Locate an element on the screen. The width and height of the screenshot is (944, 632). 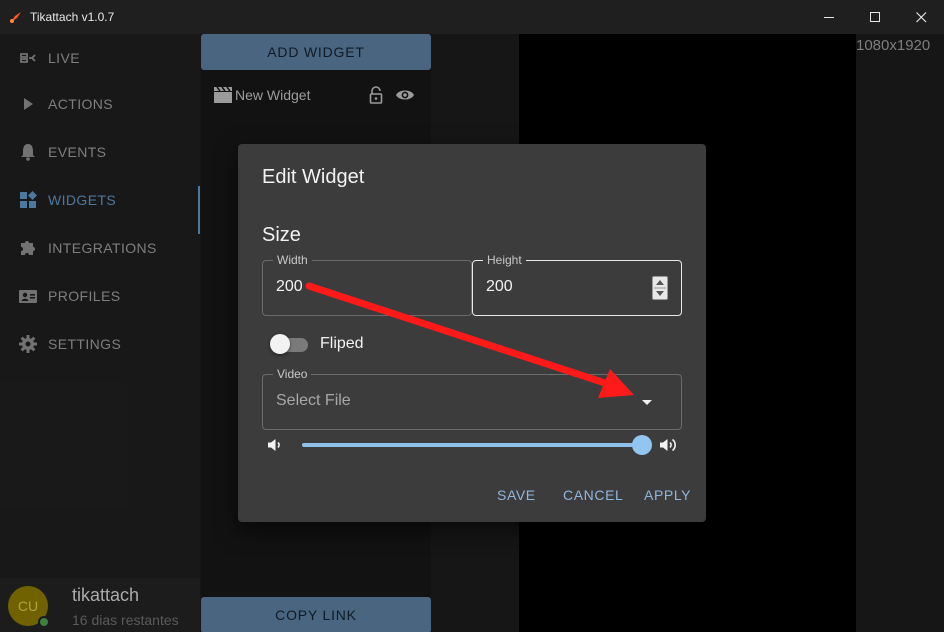
width-field-label: Width is located at coordinates (292, 260).